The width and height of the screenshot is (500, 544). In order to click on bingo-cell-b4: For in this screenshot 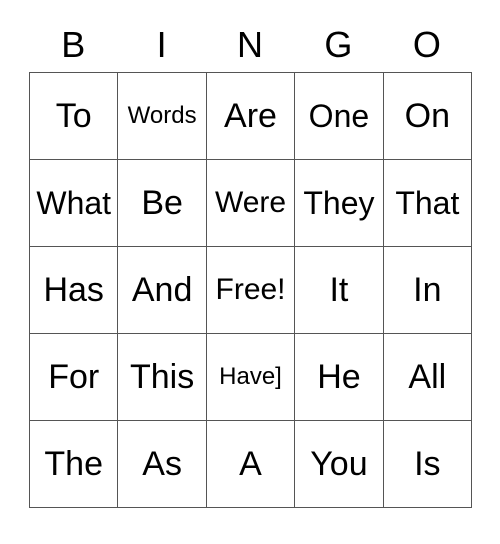, I will do `click(74, 377)`.